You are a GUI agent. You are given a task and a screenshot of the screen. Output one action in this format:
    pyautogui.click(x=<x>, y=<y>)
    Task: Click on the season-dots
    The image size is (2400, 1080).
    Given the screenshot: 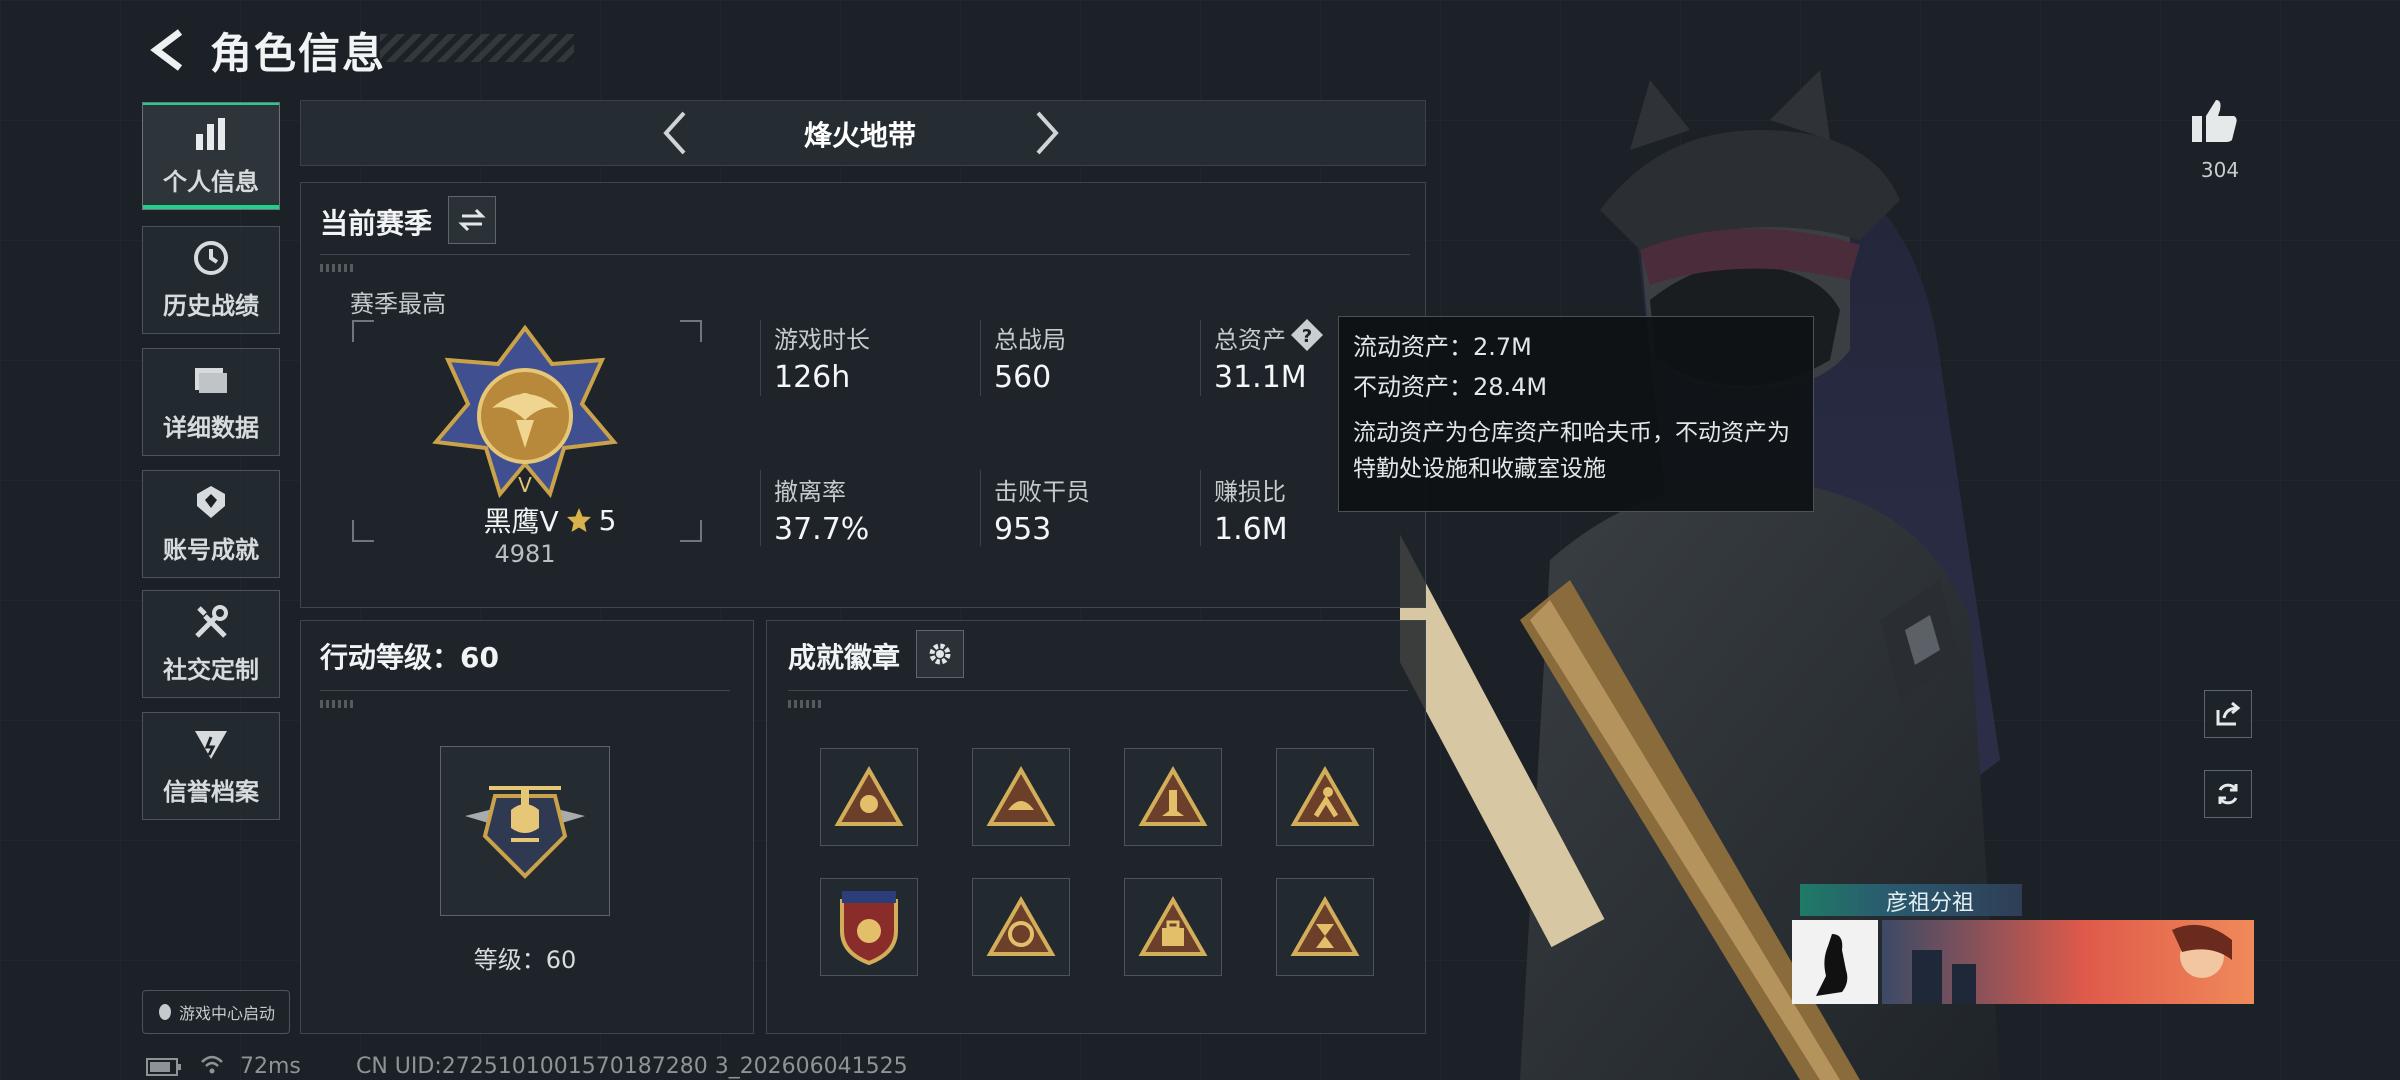 What is the action you would take?
    pyautogui.click(x=338, y=268)
    